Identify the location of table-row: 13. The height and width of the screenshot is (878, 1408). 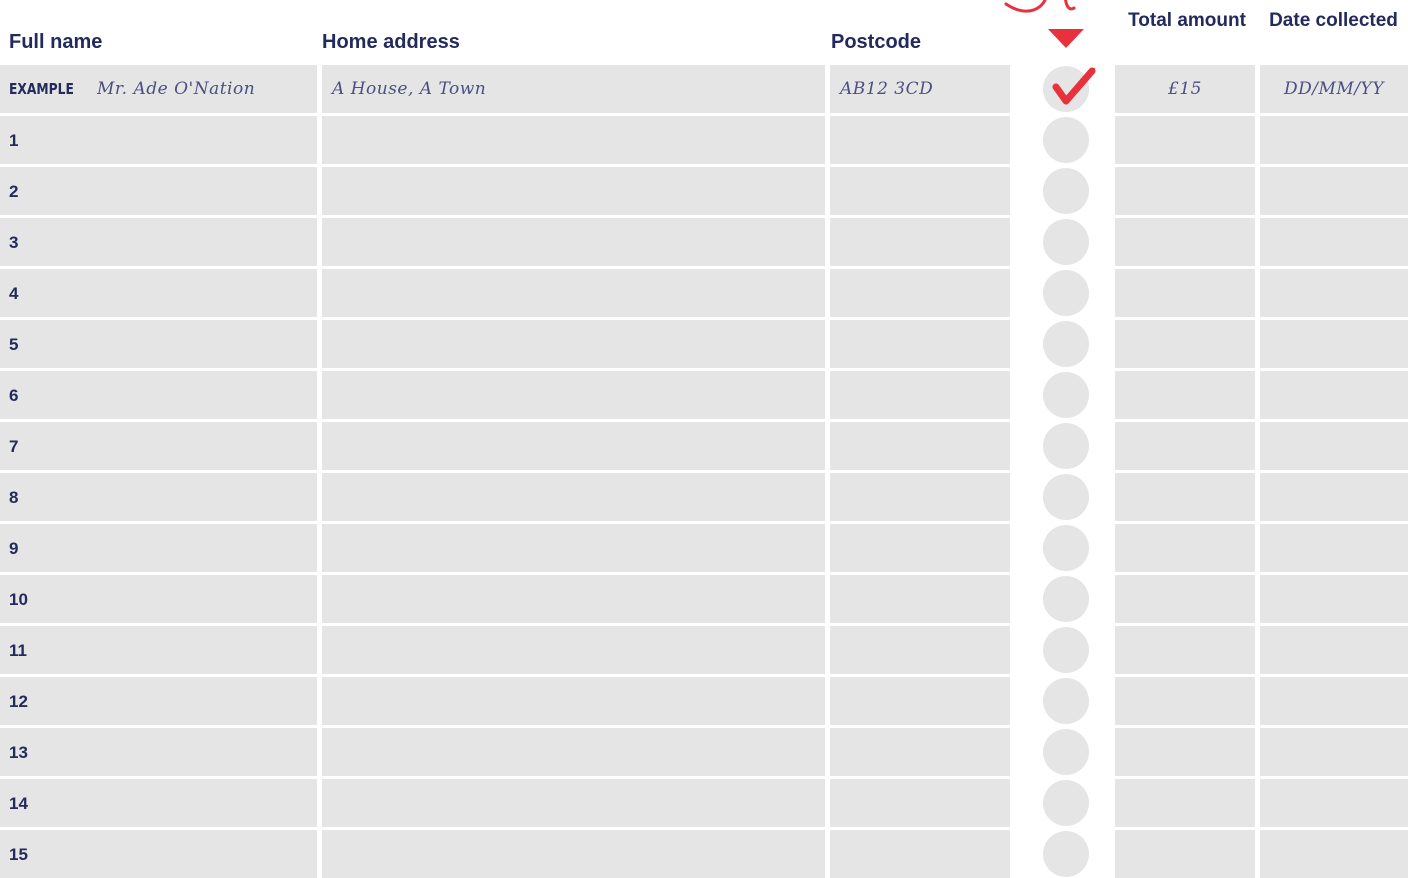
(704, 752).